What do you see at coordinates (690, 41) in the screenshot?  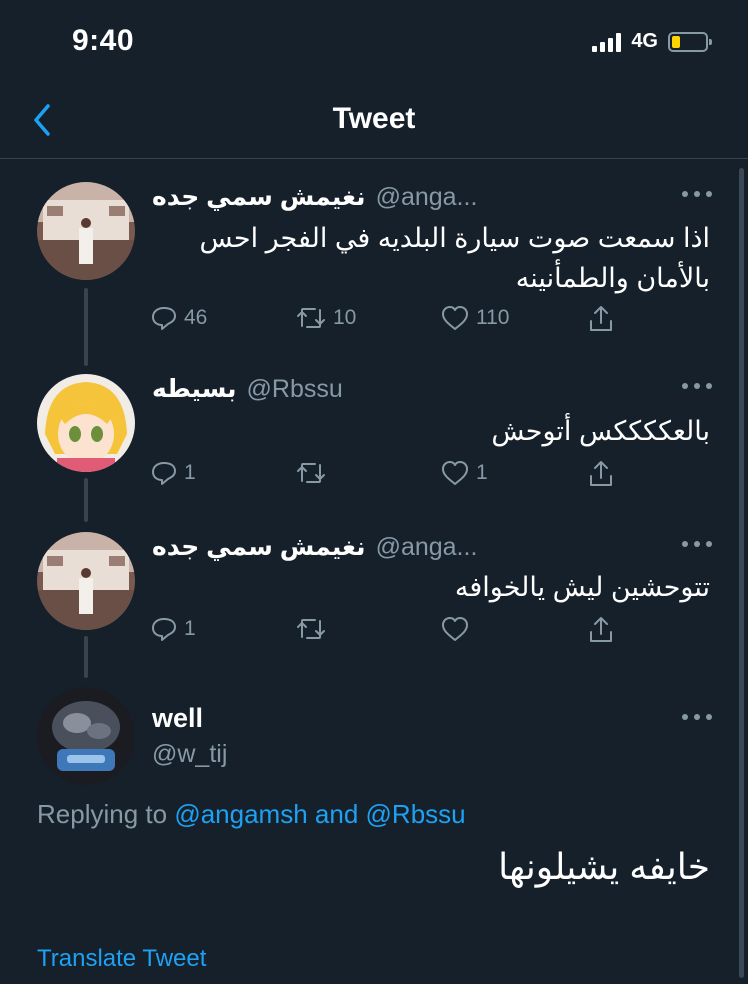 I see `battery-icon` at bounding box center [690, 41].